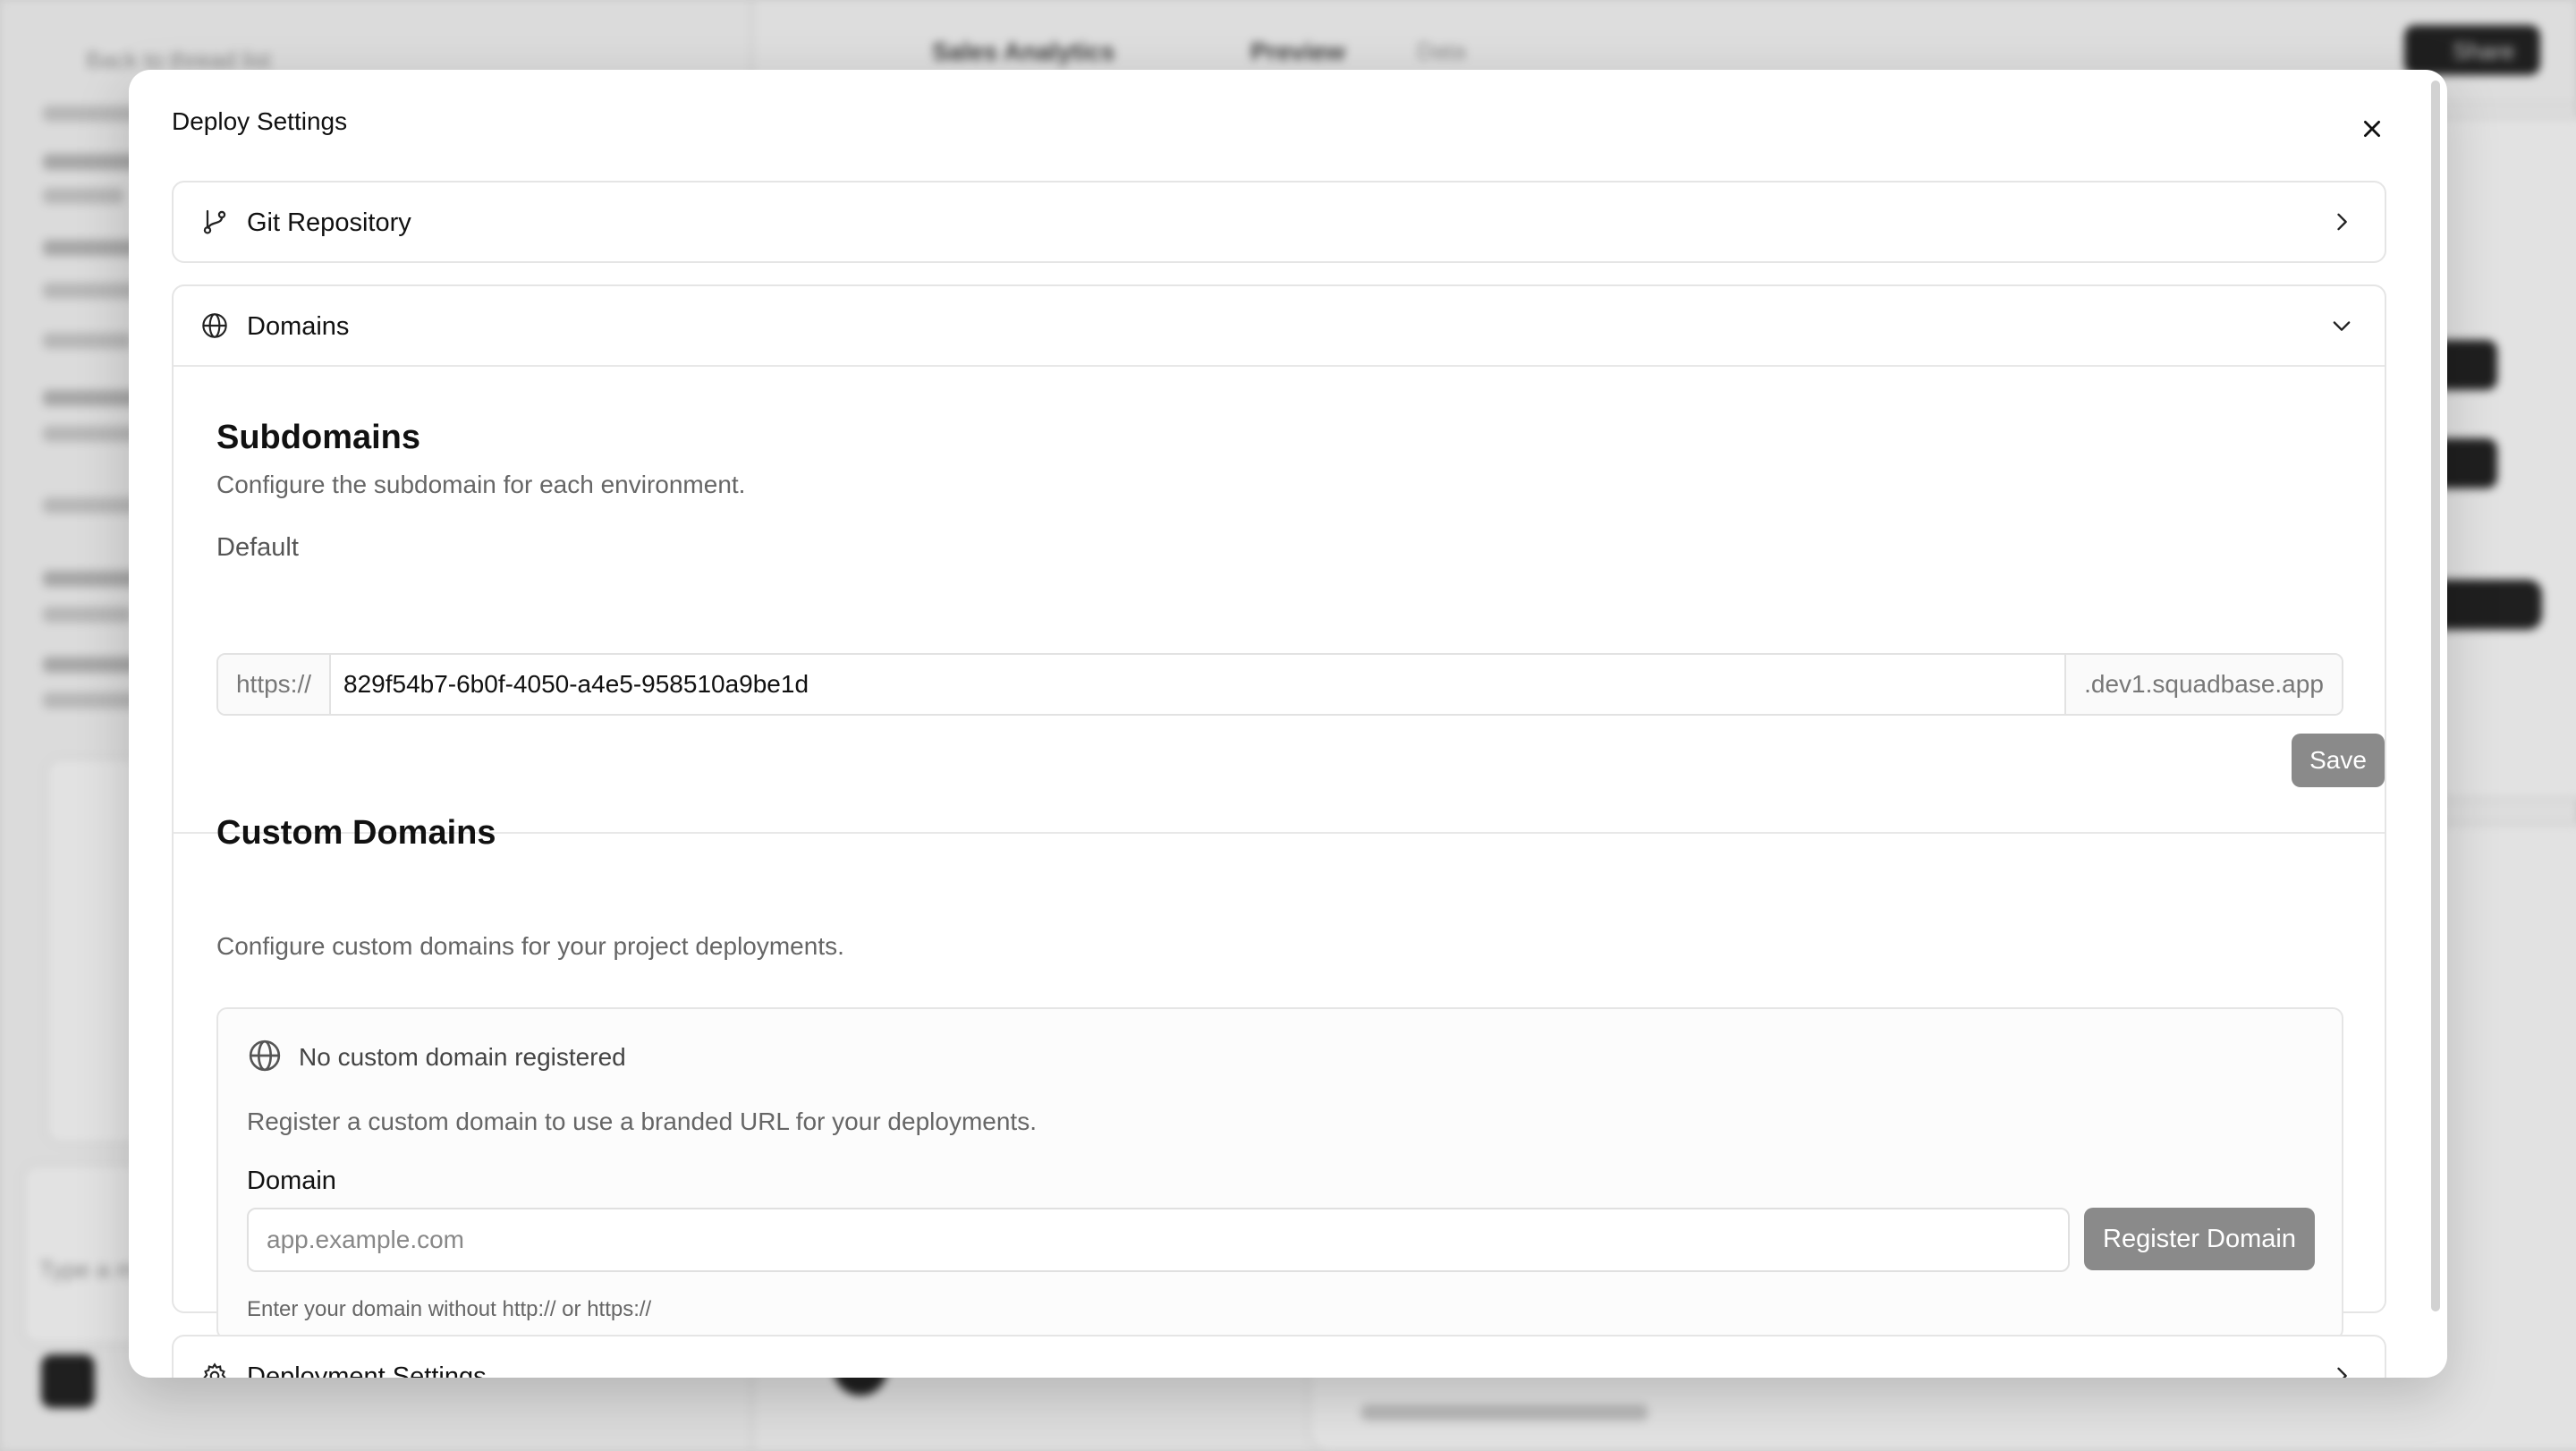 The width and height of the screenshot is (2576, 1451). What do you see at coordinates (214, 1370) in the screenshot?
I see `gear-icon` at bounding box center [214, 1370].